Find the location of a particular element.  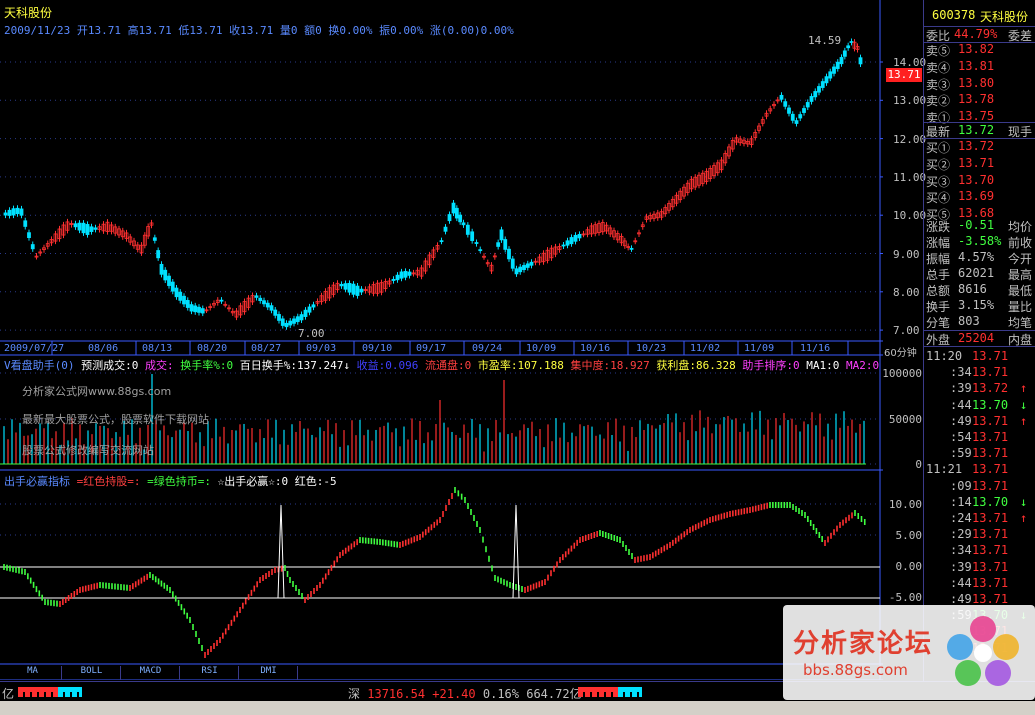

tab-dmi: DMI is located at coordinates (269, 673).